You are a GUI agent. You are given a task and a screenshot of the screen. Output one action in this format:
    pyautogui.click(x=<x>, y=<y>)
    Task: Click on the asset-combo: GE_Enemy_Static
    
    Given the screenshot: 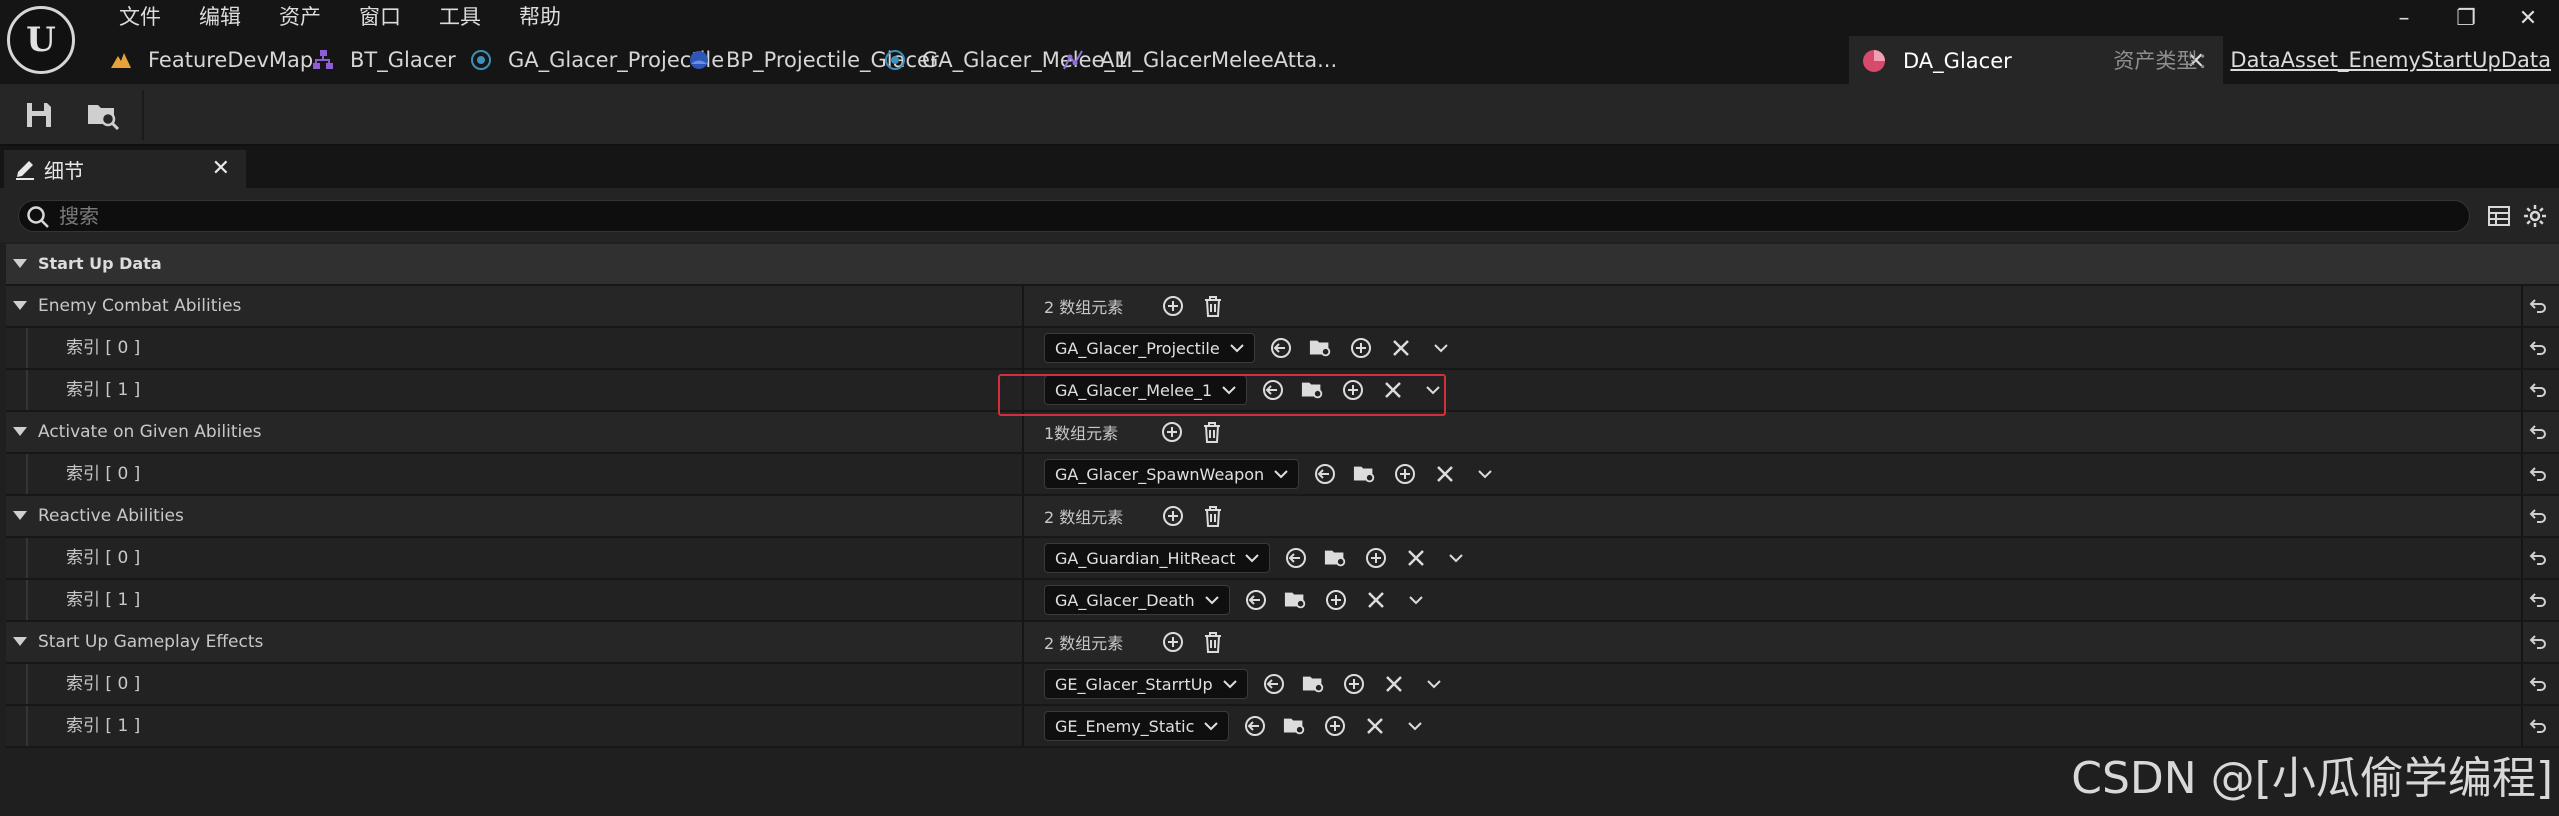 What is the action you would take?
    pyautogui.click(x=1137, y=726)
    